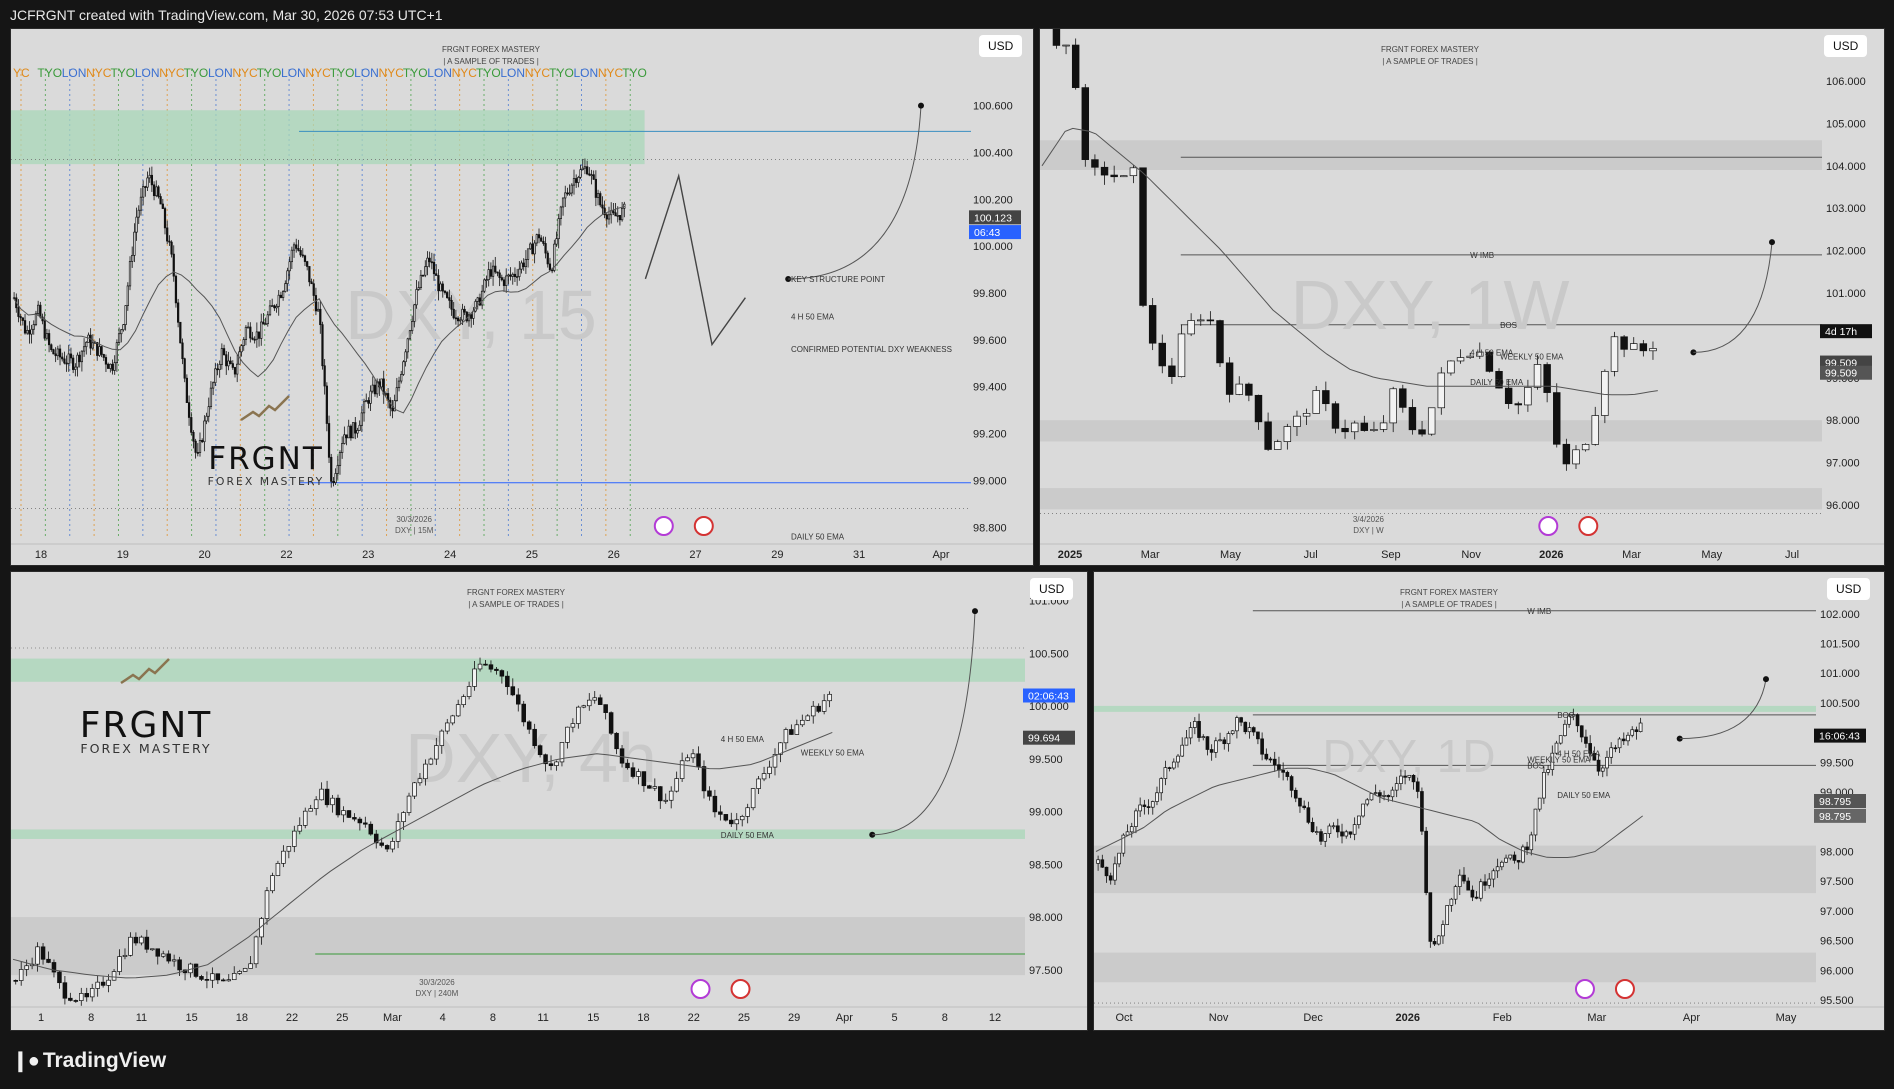  I want to click on y-tick-label: 101.500, so click(1840, 644).